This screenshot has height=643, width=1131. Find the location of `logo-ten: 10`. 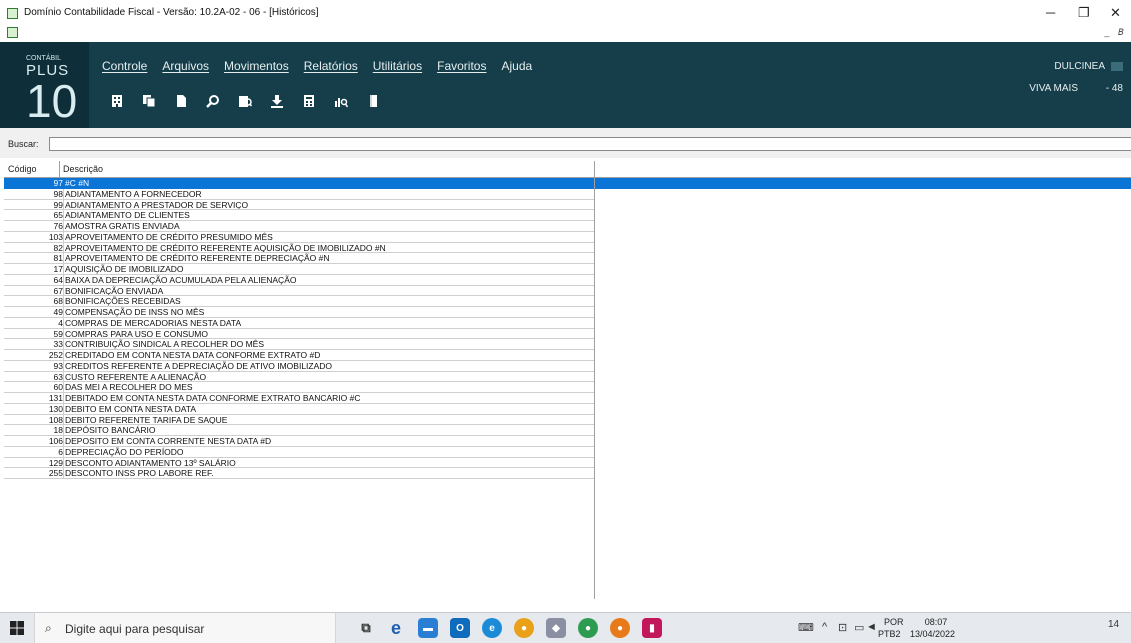

logo-ten: 10 is located at coordinates (52, 101).